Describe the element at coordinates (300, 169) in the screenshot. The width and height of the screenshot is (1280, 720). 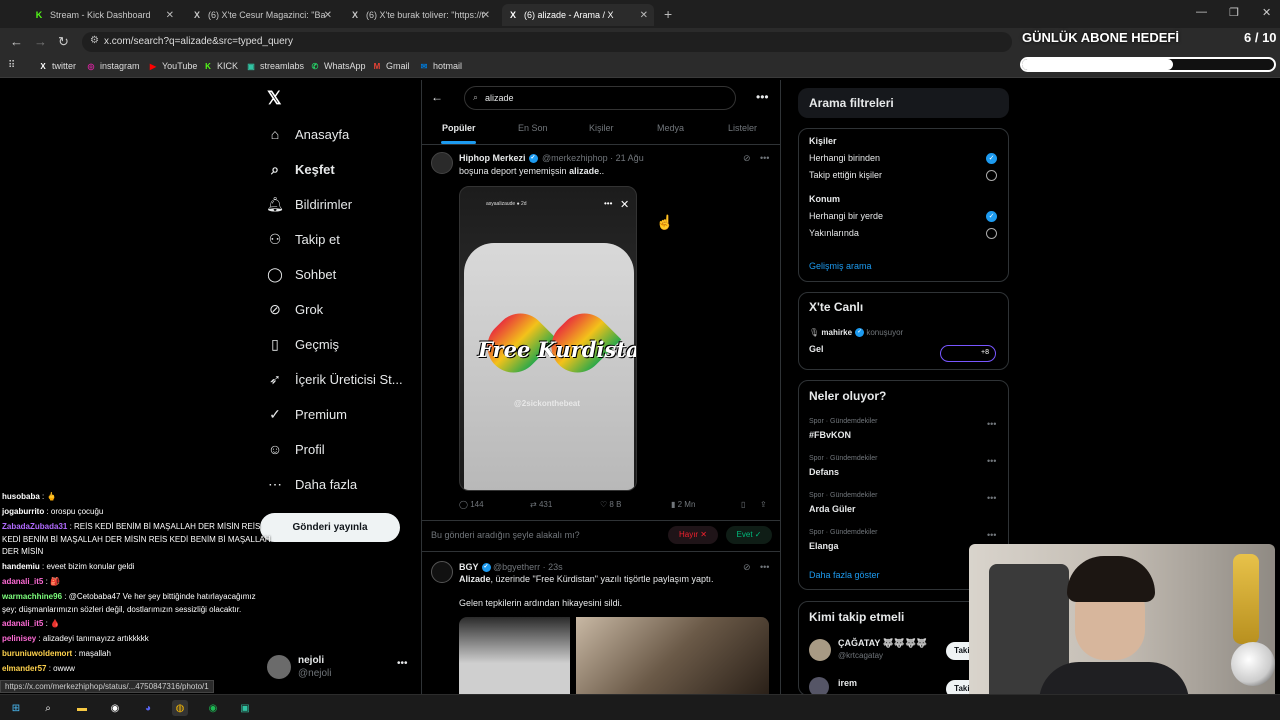
I see `nav-item-explore: ⌕ Keşfet` at that location.